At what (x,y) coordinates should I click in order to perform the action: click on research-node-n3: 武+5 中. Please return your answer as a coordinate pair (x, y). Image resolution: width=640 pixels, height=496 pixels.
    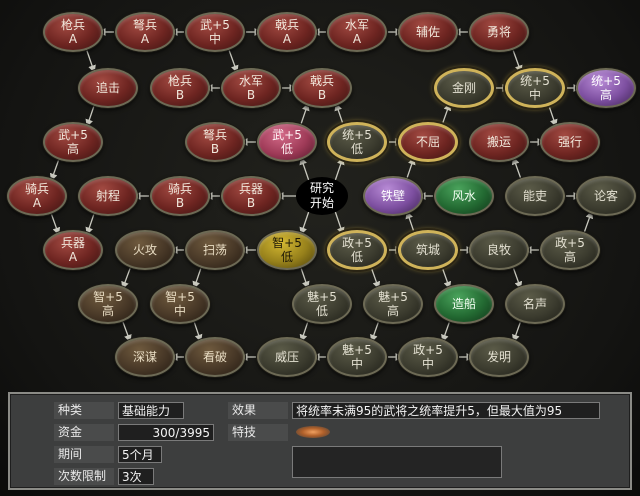
    Looking at the image, I should click on (215, 32).